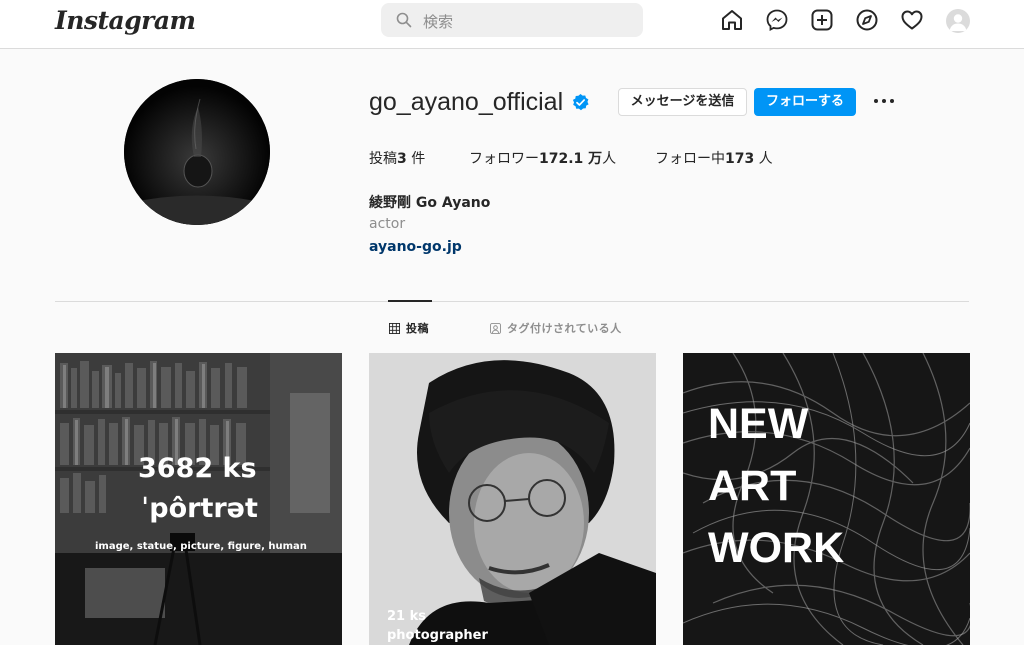 Image resolution: width=1024 pixels, height=645 pixels. I want to click on post-tile-new-art-work: NEW ART WORK, so click(826, 499).